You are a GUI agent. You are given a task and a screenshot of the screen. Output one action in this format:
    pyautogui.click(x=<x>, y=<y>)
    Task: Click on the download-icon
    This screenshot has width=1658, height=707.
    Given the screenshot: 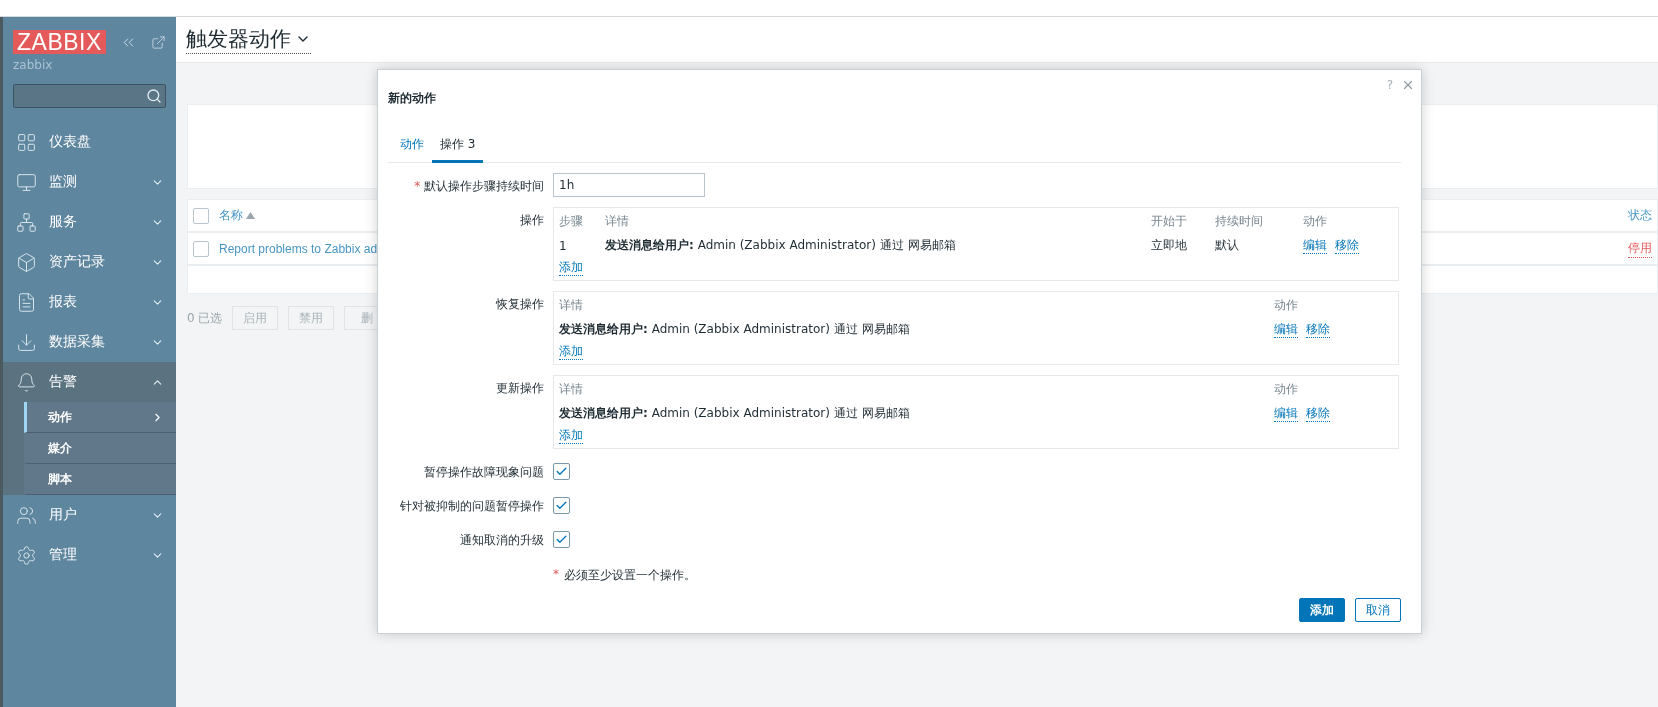 What is the action you would take?
    pyautogui.click(x=26, y=342)
    